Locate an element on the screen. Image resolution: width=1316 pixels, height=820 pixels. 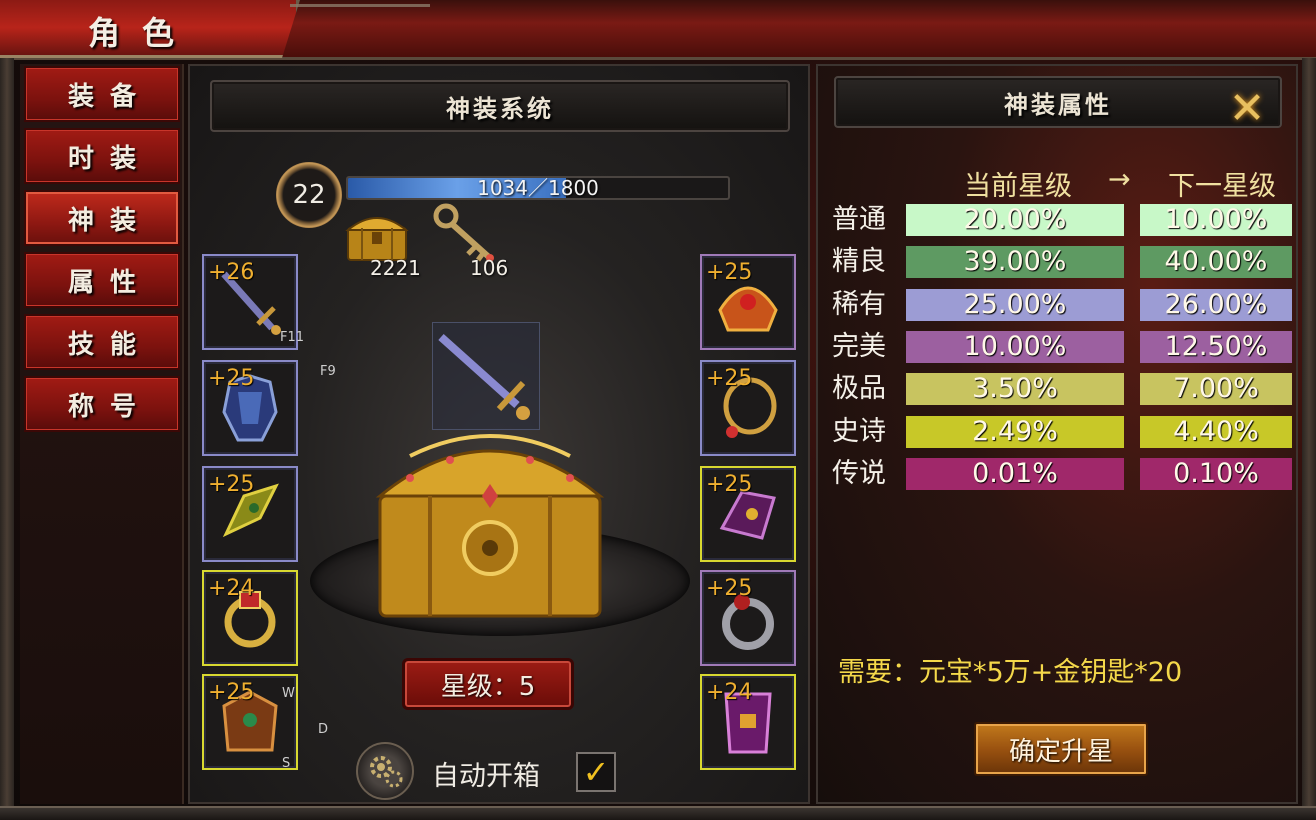
quality-label: 传说 is located at coordinates (859, 473).